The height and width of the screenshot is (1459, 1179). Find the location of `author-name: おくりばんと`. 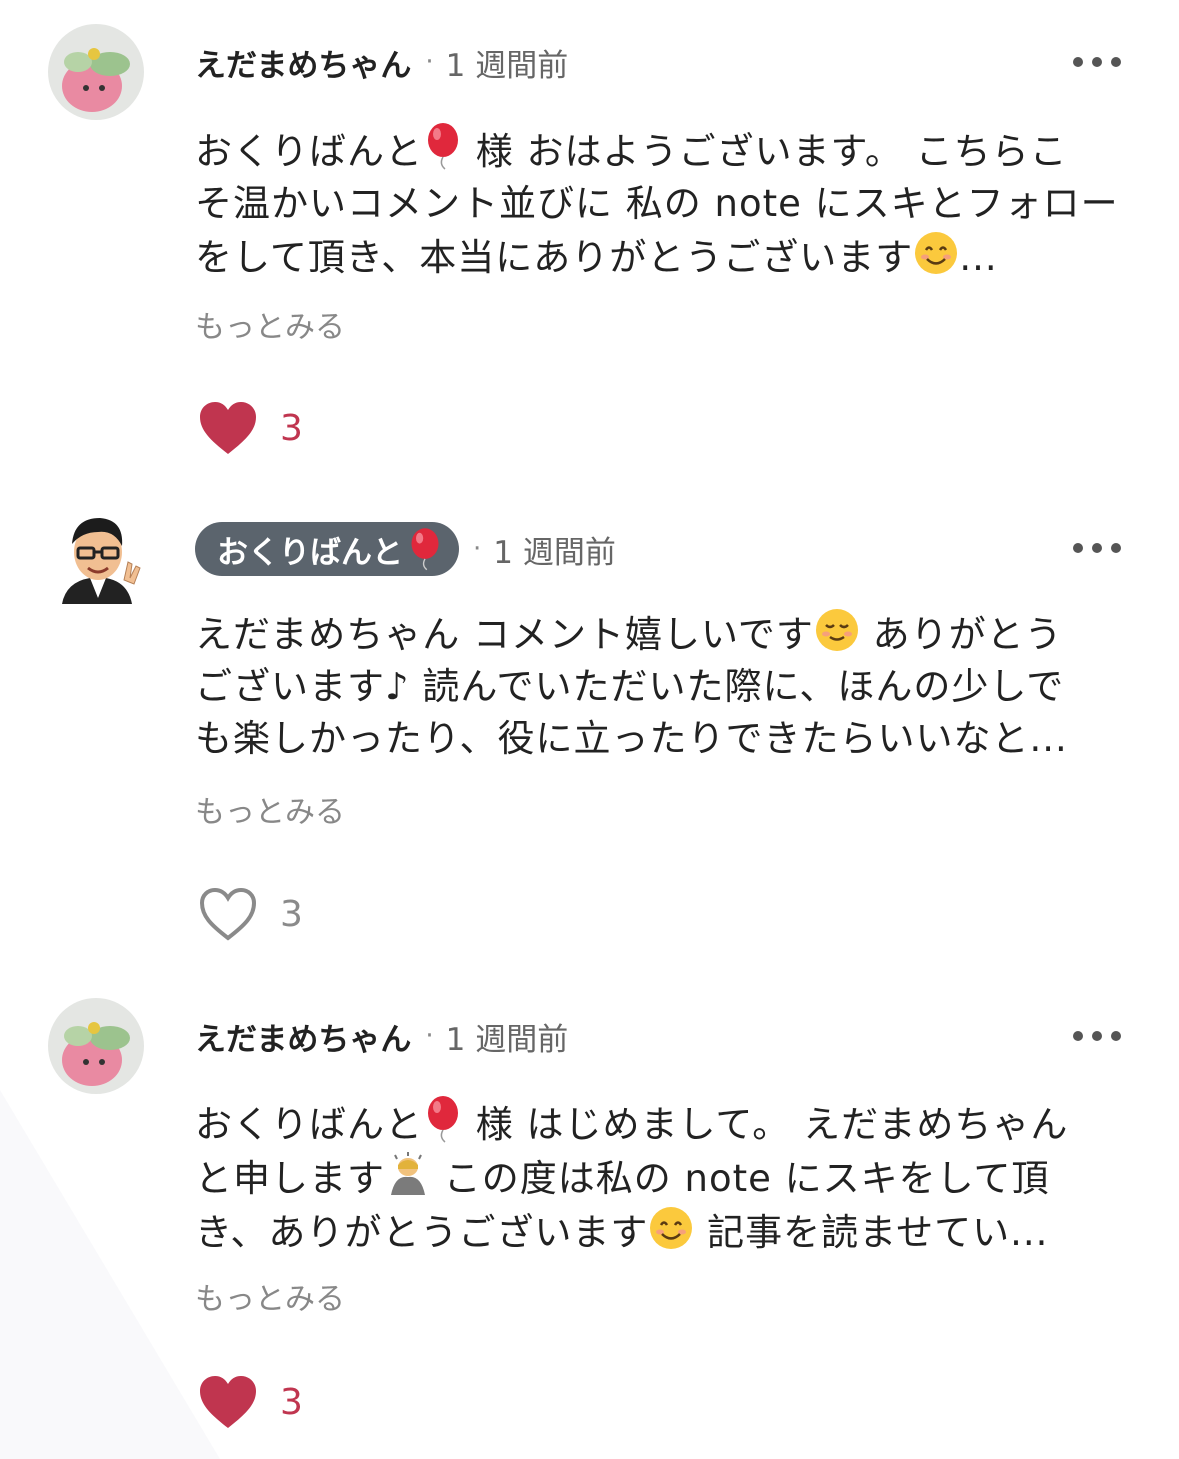

author-name: おくりばんと is located at coordinates (310, 552).